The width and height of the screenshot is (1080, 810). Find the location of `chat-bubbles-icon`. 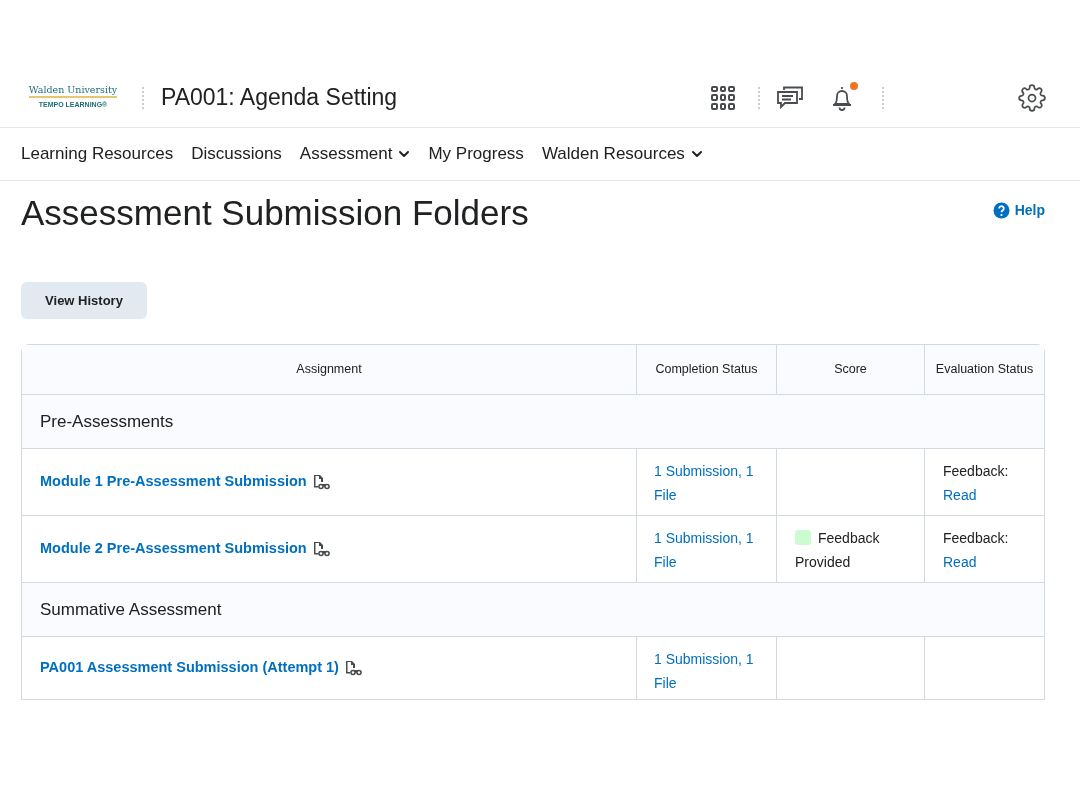

chat-bubbles-icon is located at coordinates (790, 97).